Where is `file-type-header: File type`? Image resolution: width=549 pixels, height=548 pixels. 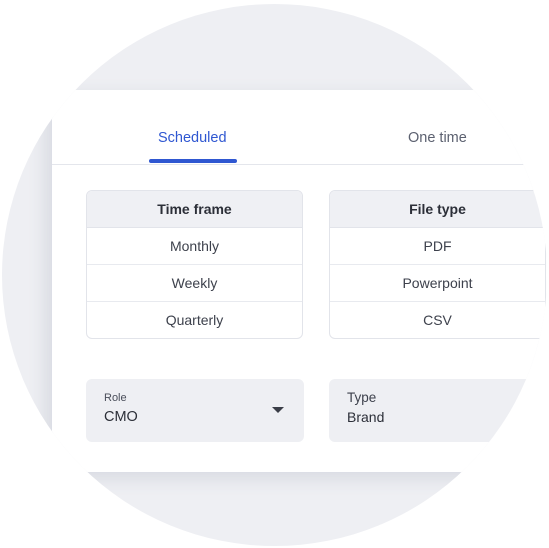 file-type-header: File type is located at coordinates (437, 209).